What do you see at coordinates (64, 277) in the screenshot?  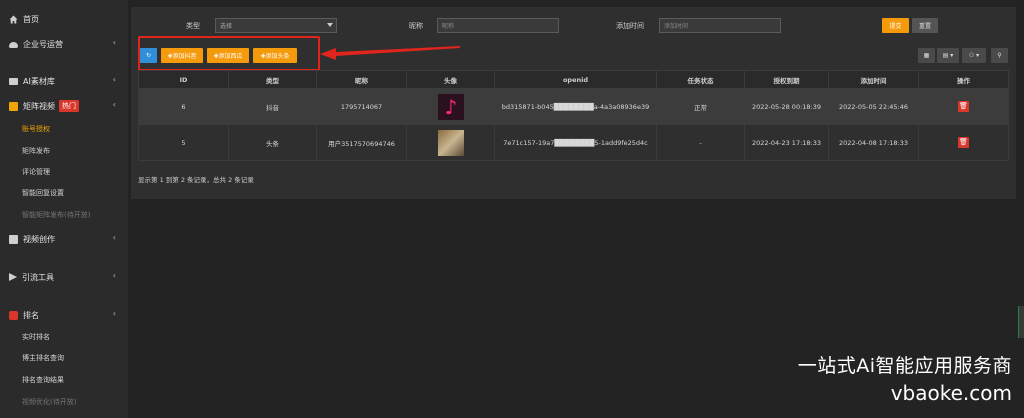 I see `sidebar-item-traffic-tools: 引流工具 ‹` at bounding box center [64, 277].